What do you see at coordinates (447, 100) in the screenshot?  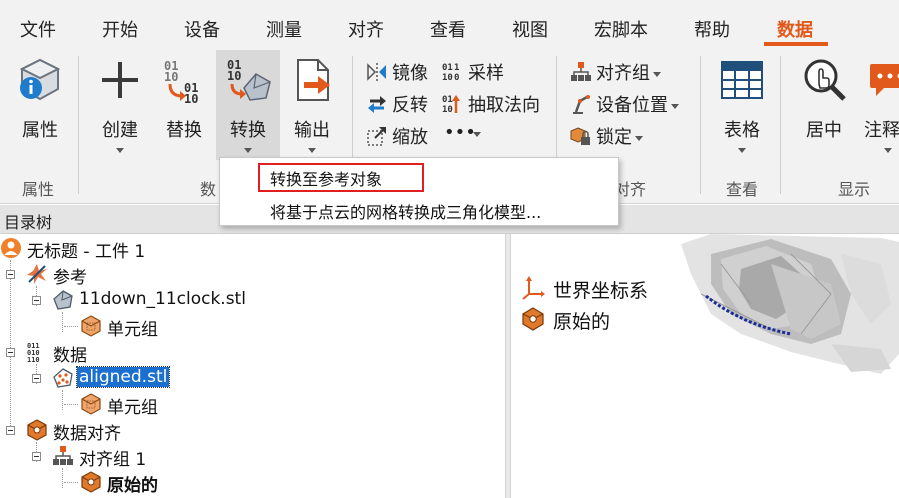 I see `svg-text: 01` at bounding box center [447, 100].